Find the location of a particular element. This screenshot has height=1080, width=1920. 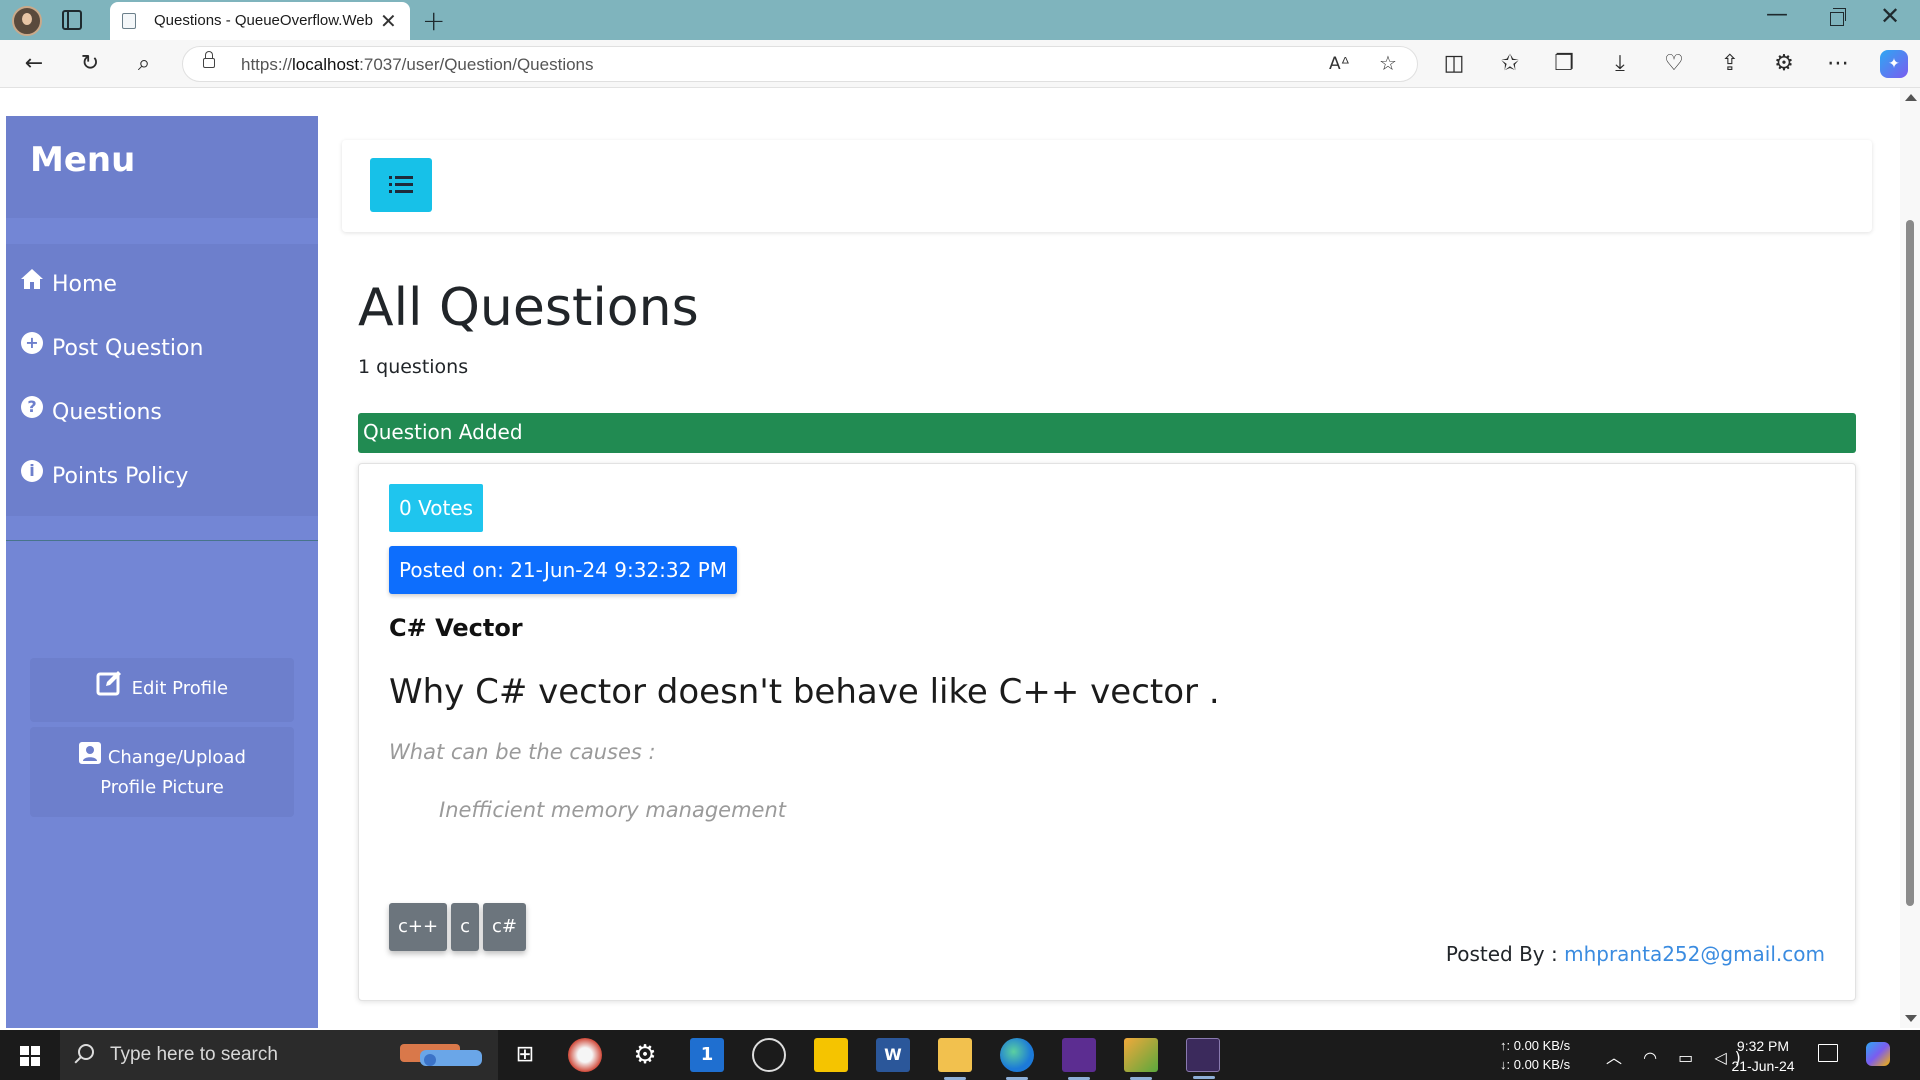

taskbar-search-box: Type here to search is located at coordinates (279, 1055).